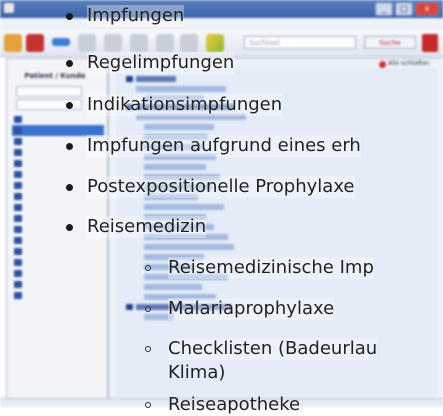 The height and width of the screenshot is (416, 443). Describe the element at coordinates (161, 62) in the screenshot. I see `outline-item-label: Regelimpfungen` at that location.